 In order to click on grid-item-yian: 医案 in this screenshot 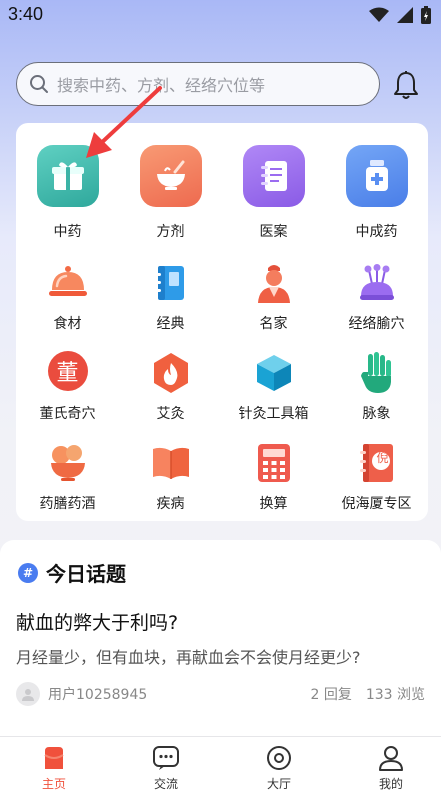, I will do `click(273, 195)`.